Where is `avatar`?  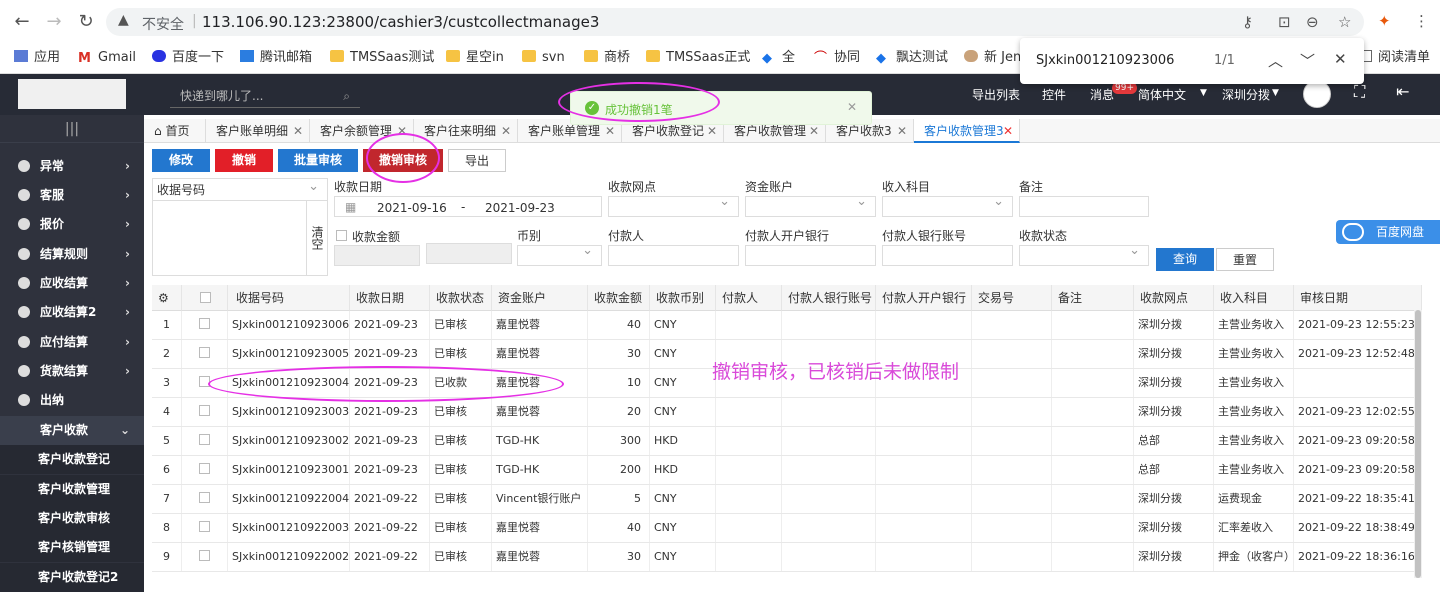 avatar is located at coordinates (1317, 94).